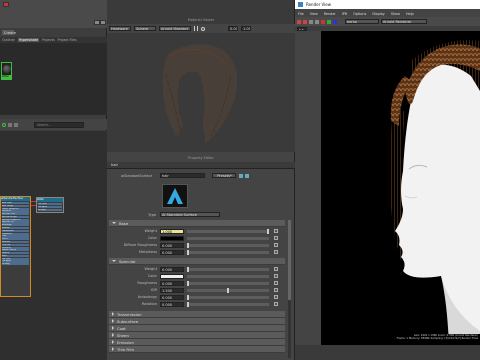 This screenshot has width=480, height=360. I want to click on search-icon, so click(4, 124).